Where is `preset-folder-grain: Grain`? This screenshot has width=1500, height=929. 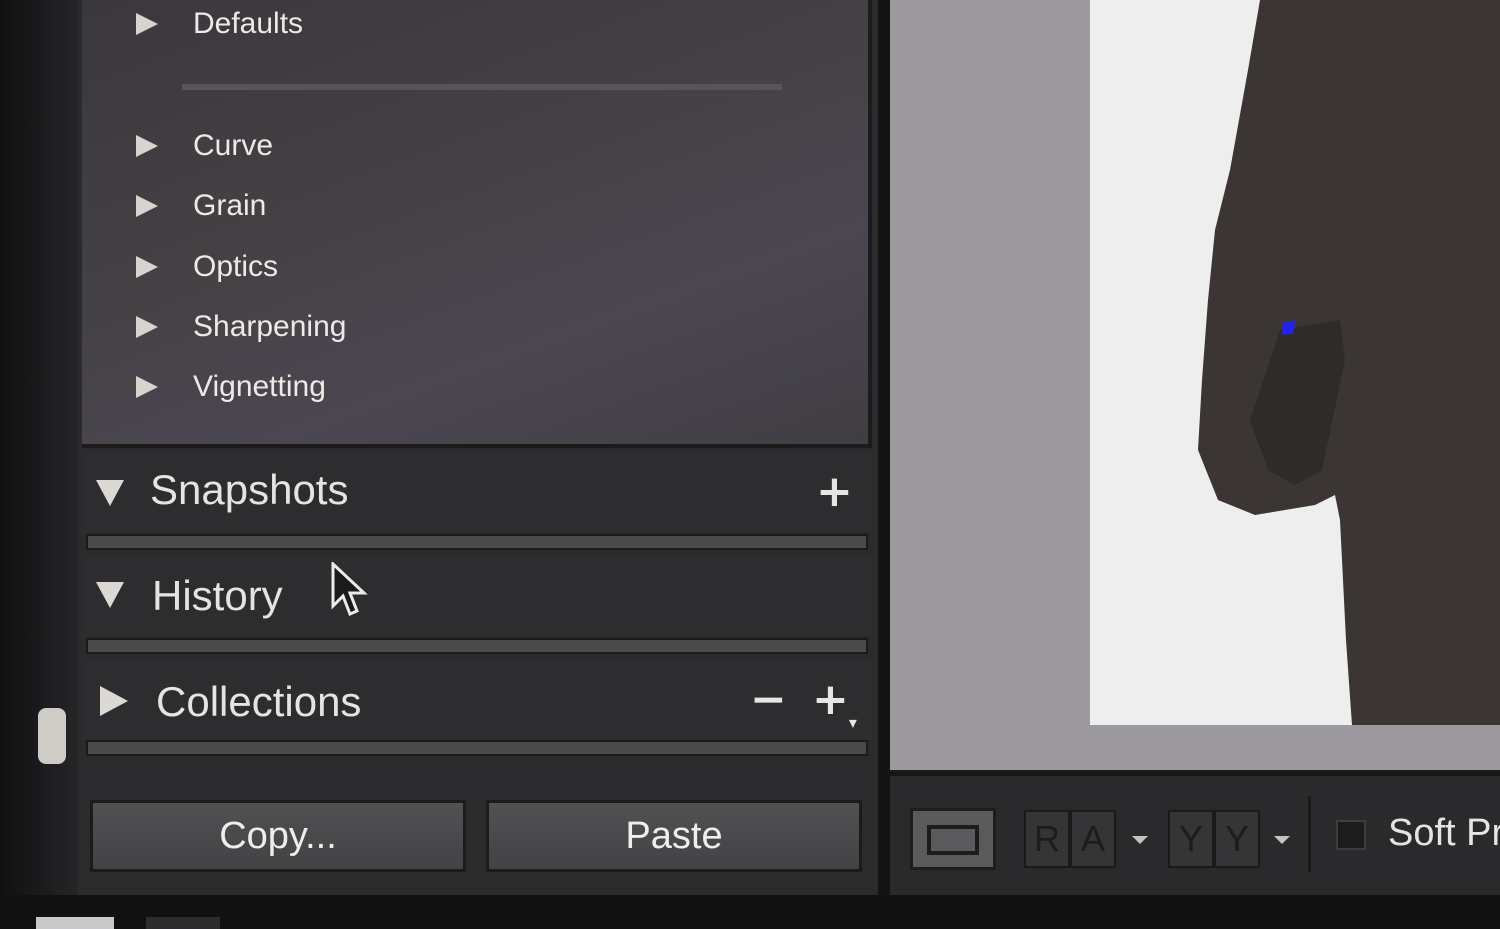
preset-folder-grain: Grain is located at coordinates (382, 206).